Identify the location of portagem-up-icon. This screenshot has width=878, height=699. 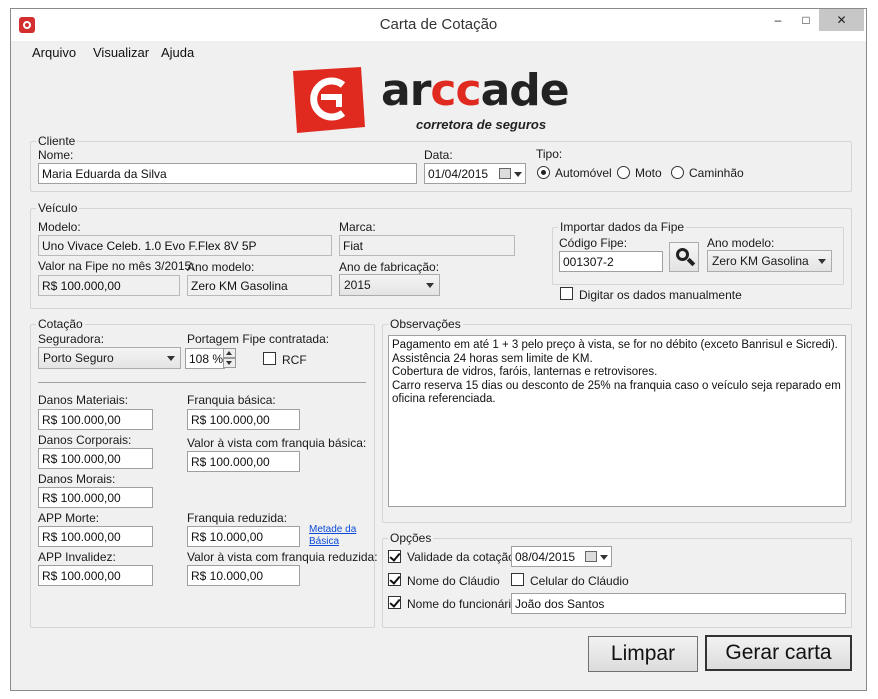
(229, 353).